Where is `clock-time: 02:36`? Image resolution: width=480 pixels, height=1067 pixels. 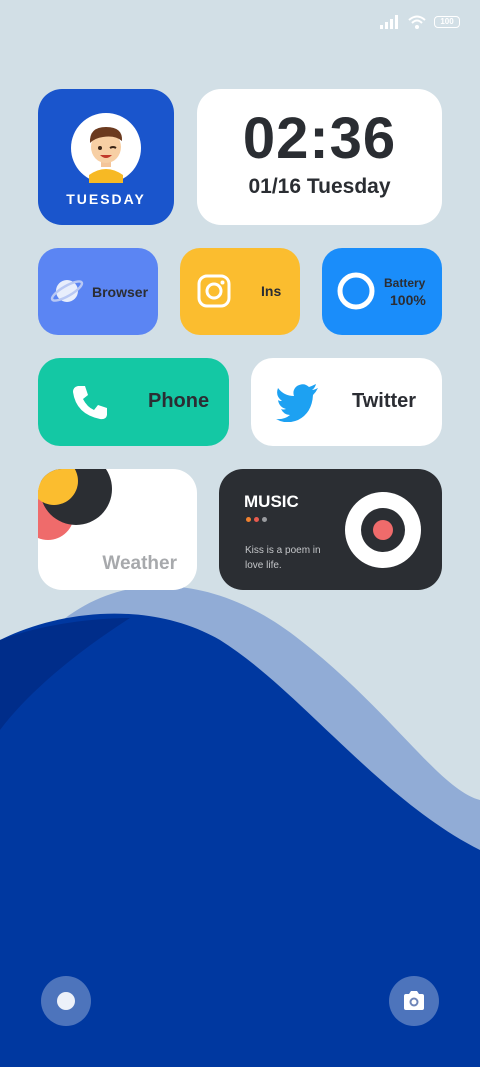
clock-time: 02:36 is located at coordinates (319, 138).